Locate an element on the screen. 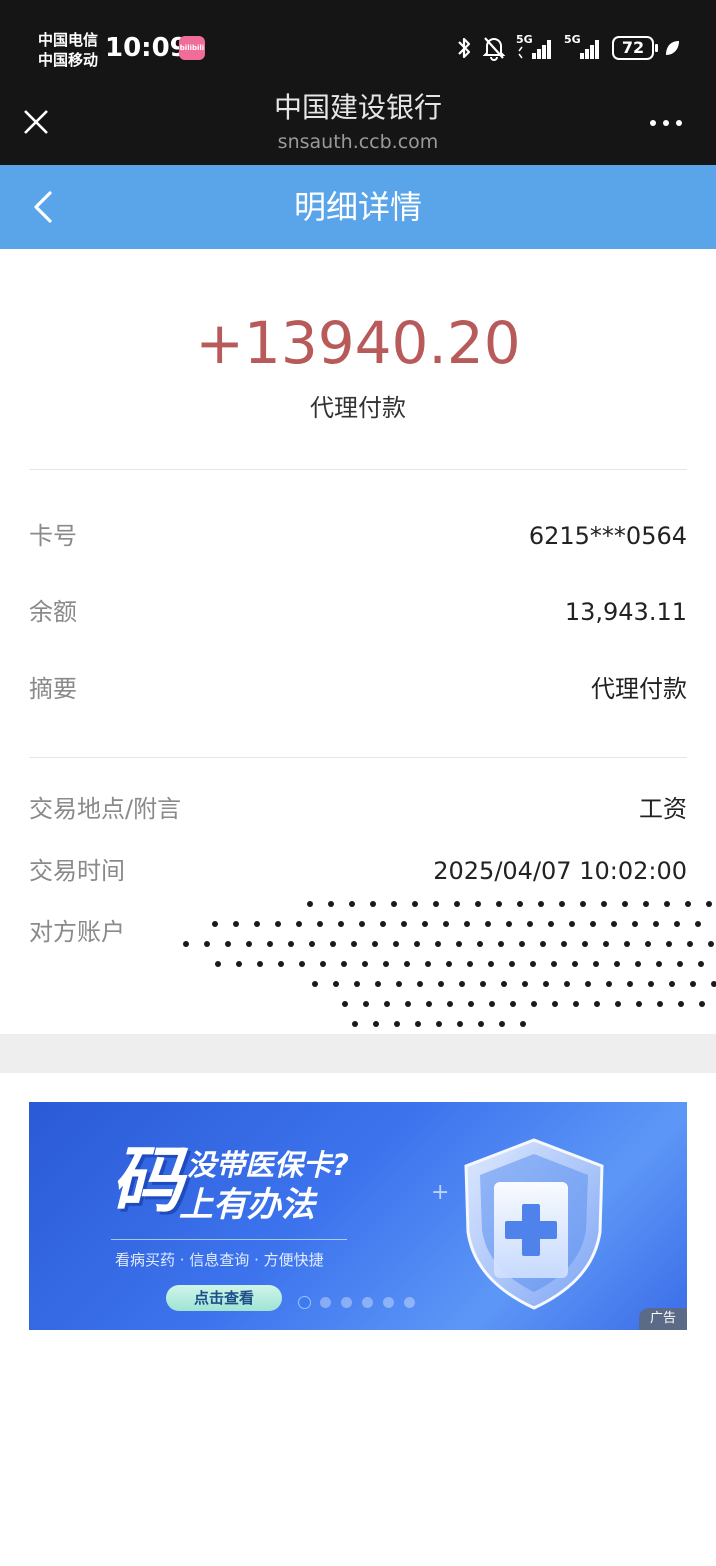 Image resolution: width=716 pixels, height=1566 pixels. detail-row-time: 交易时间 2025/04/07 10:02:00 is located at coordinates (358, 871).